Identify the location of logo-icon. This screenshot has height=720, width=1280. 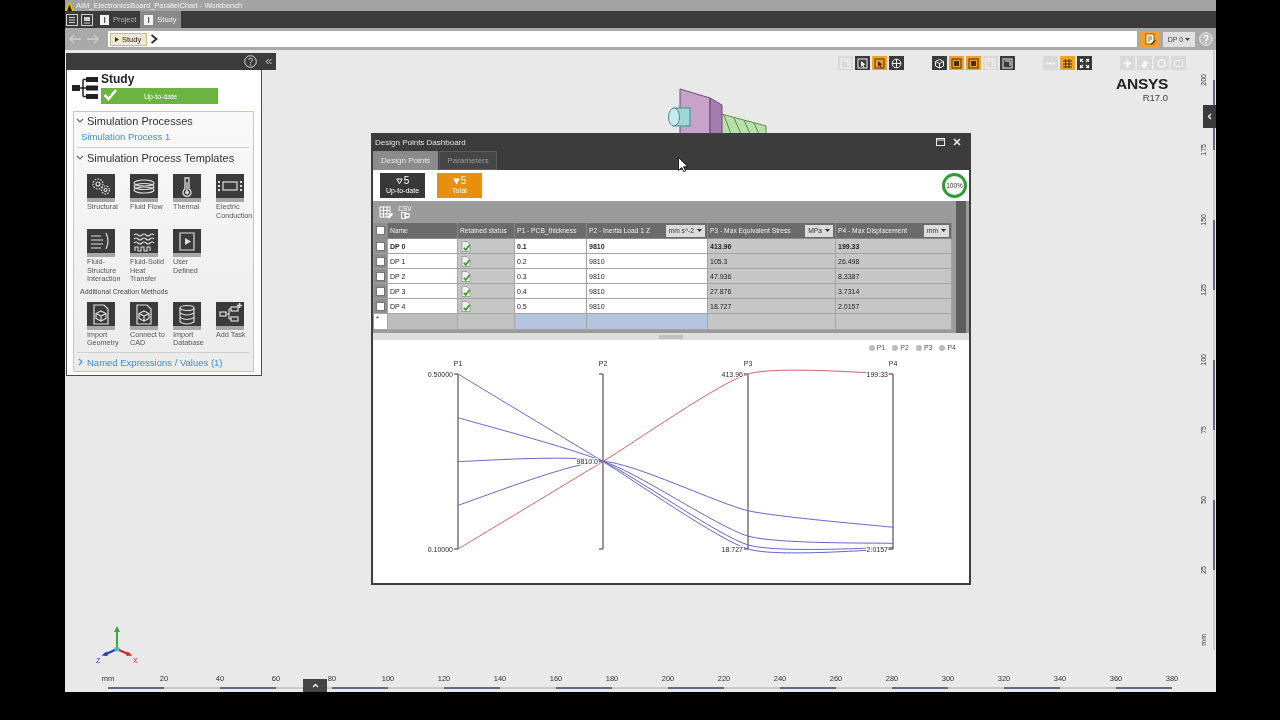
(69, 5).